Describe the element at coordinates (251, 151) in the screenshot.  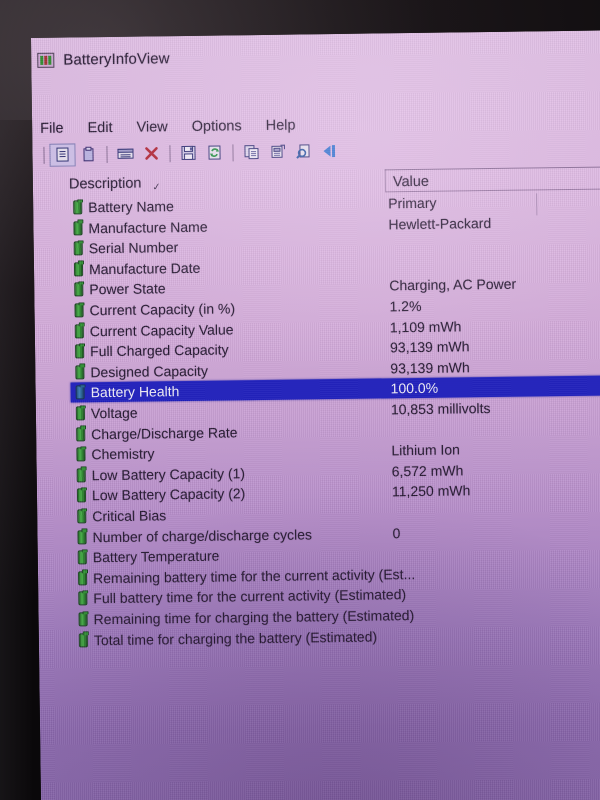
I see `copy-icon` at that location.